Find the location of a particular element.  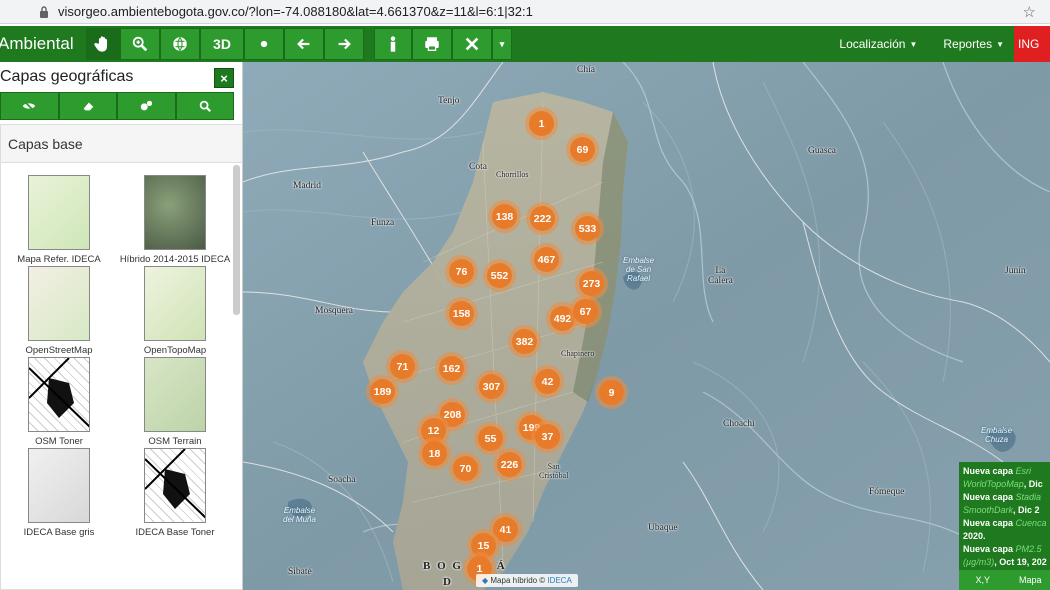

cluster-marker: 70 is located at coordinates (465, 468).